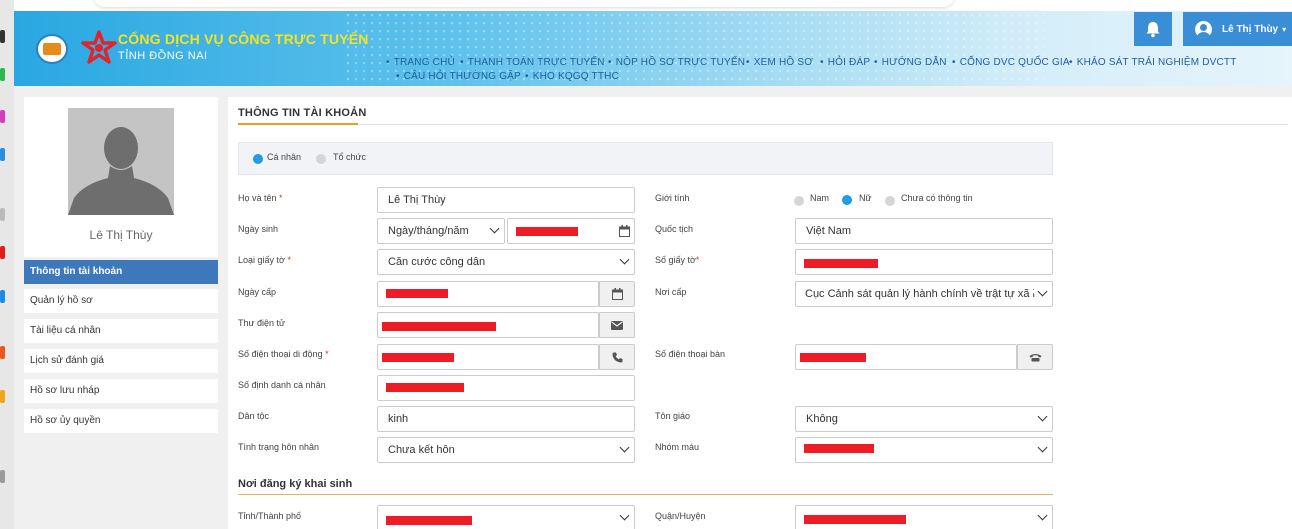 The width and height of the screenshot is (1292, 529). Describe the element at coordinates (1011, 62) in the screenshot. I see `nav-cong-dvc: CỔNG DVC QUỐC GIA` at that location.